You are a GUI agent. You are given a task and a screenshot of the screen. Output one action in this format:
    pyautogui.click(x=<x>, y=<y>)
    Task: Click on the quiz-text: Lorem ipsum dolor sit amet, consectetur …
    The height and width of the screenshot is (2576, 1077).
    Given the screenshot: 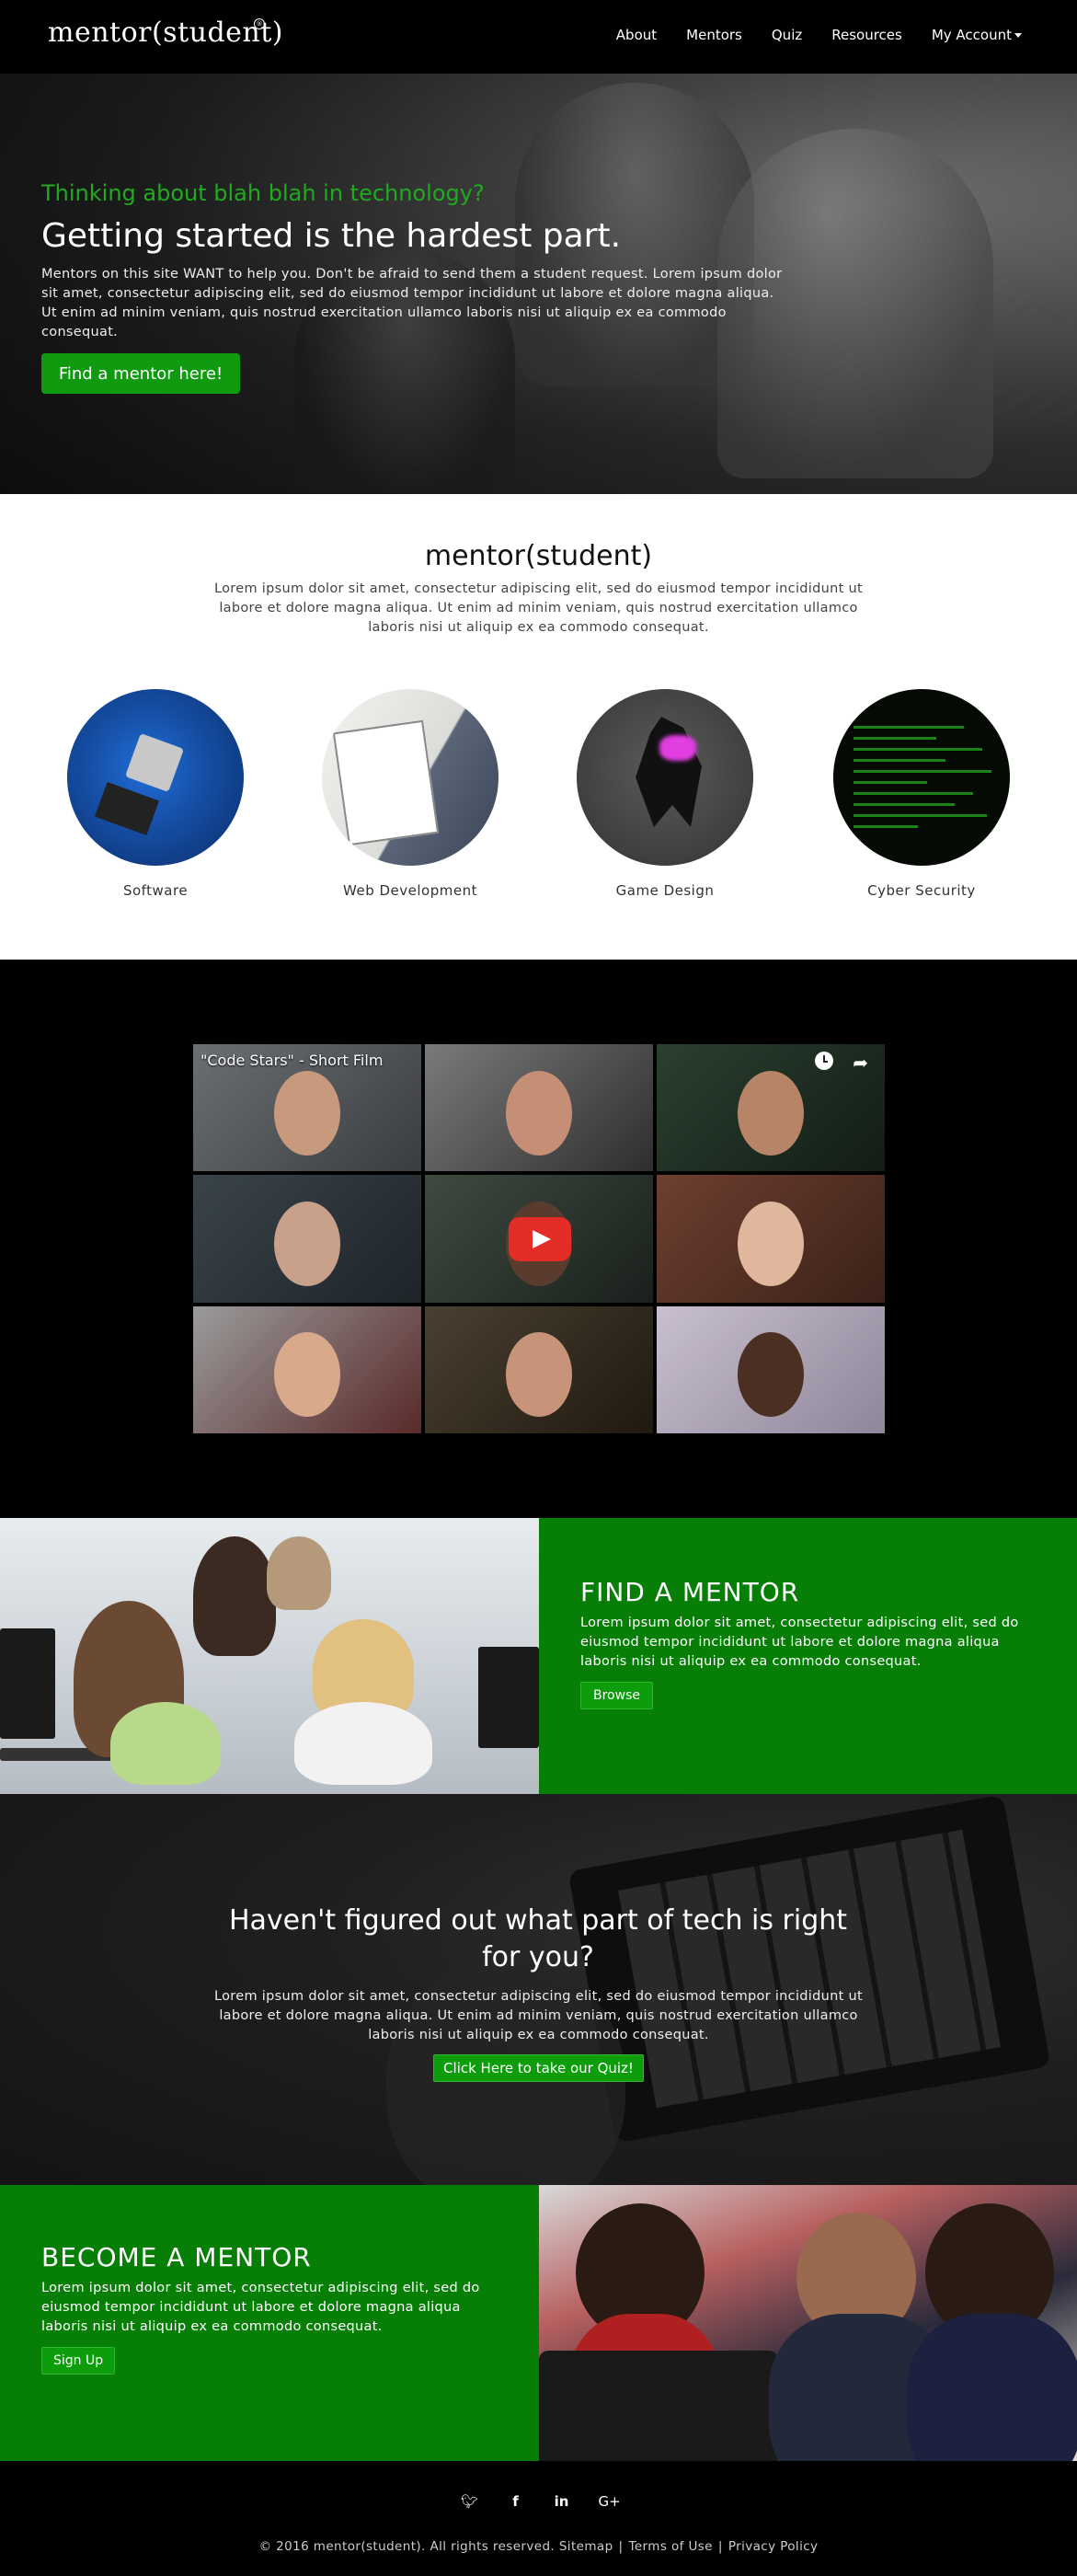 What is the action you would take?
    pyautogui.click(x=538, y=2016)
    